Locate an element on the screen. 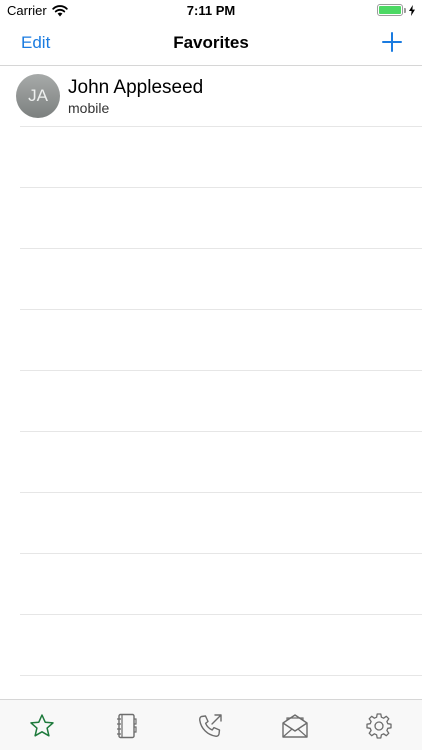  contact-name: John Appleseed is located at coordinates (136, 87).